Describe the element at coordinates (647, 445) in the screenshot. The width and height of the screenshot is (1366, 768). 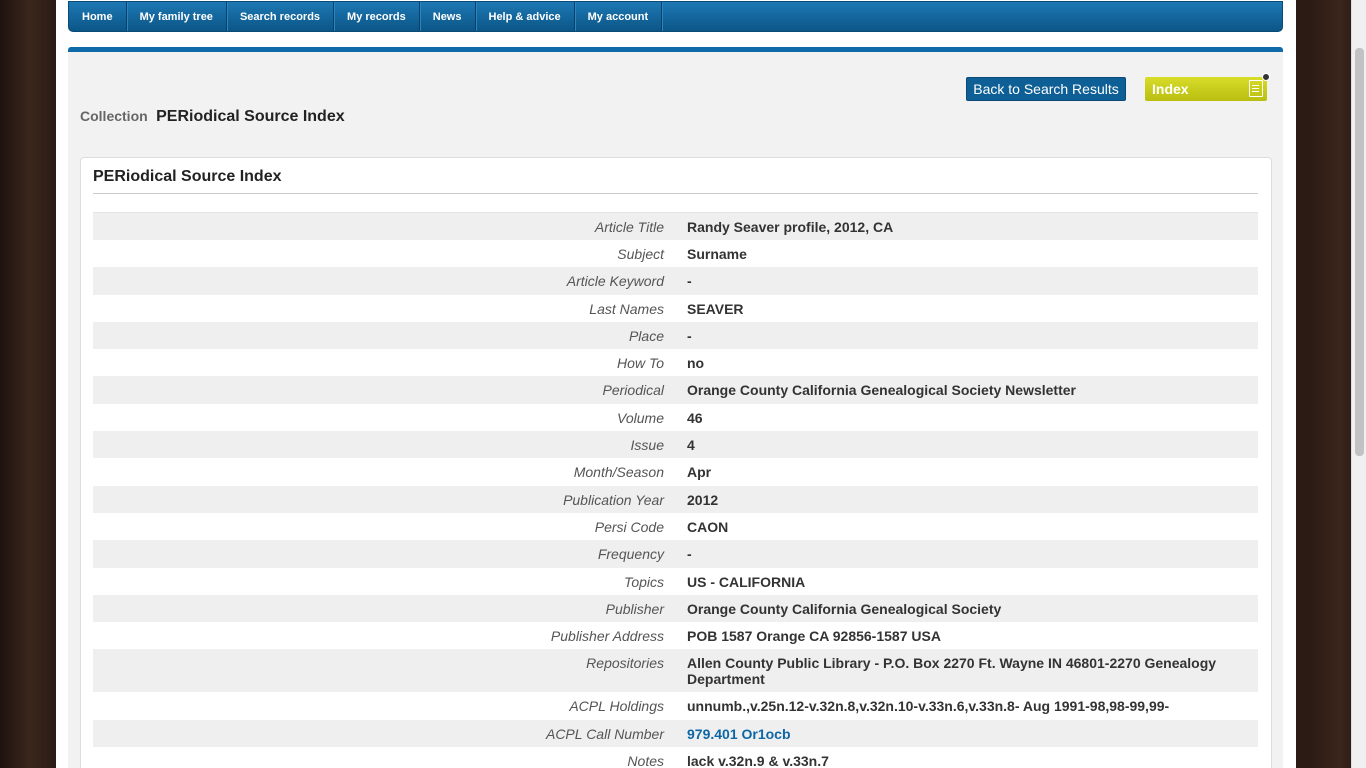
I see `detail-label: Issue` at that location.